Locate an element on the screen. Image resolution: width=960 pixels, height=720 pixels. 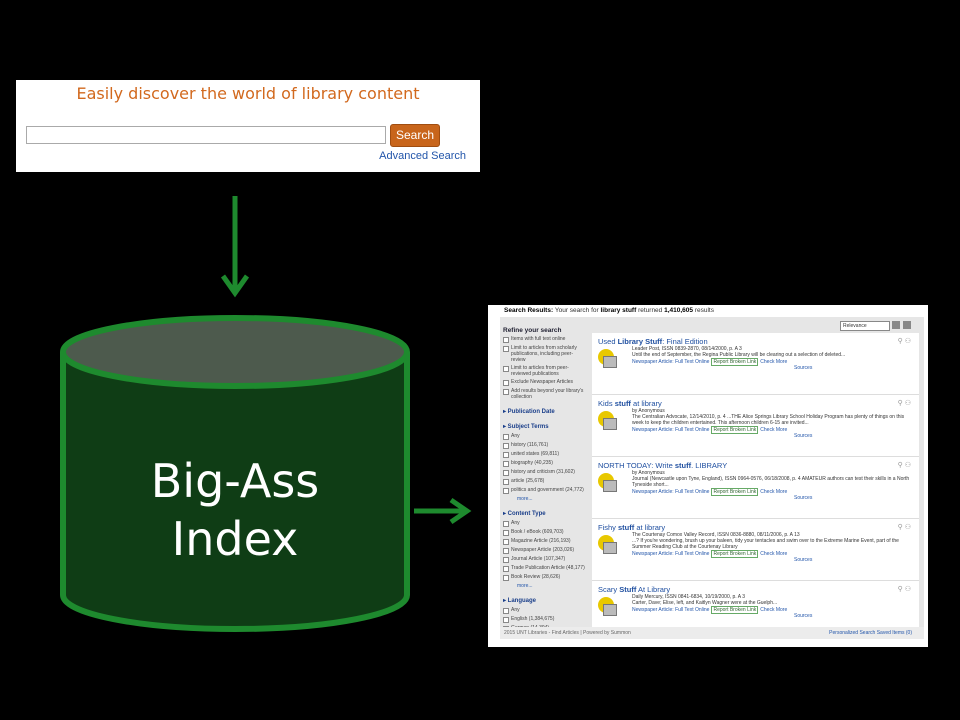
print-icon is located at coordinates (896, 325).